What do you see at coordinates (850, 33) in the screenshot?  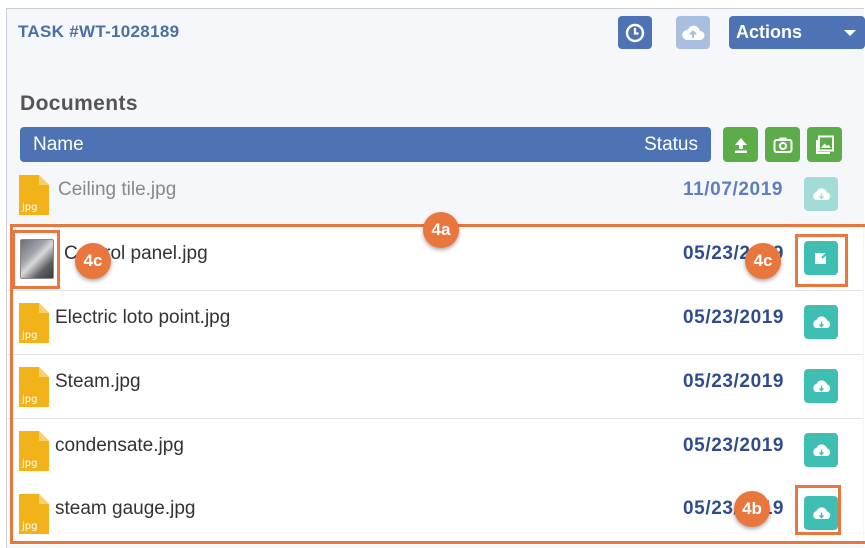 I see `chevron-down-icon` at bounding box center [850, 33].